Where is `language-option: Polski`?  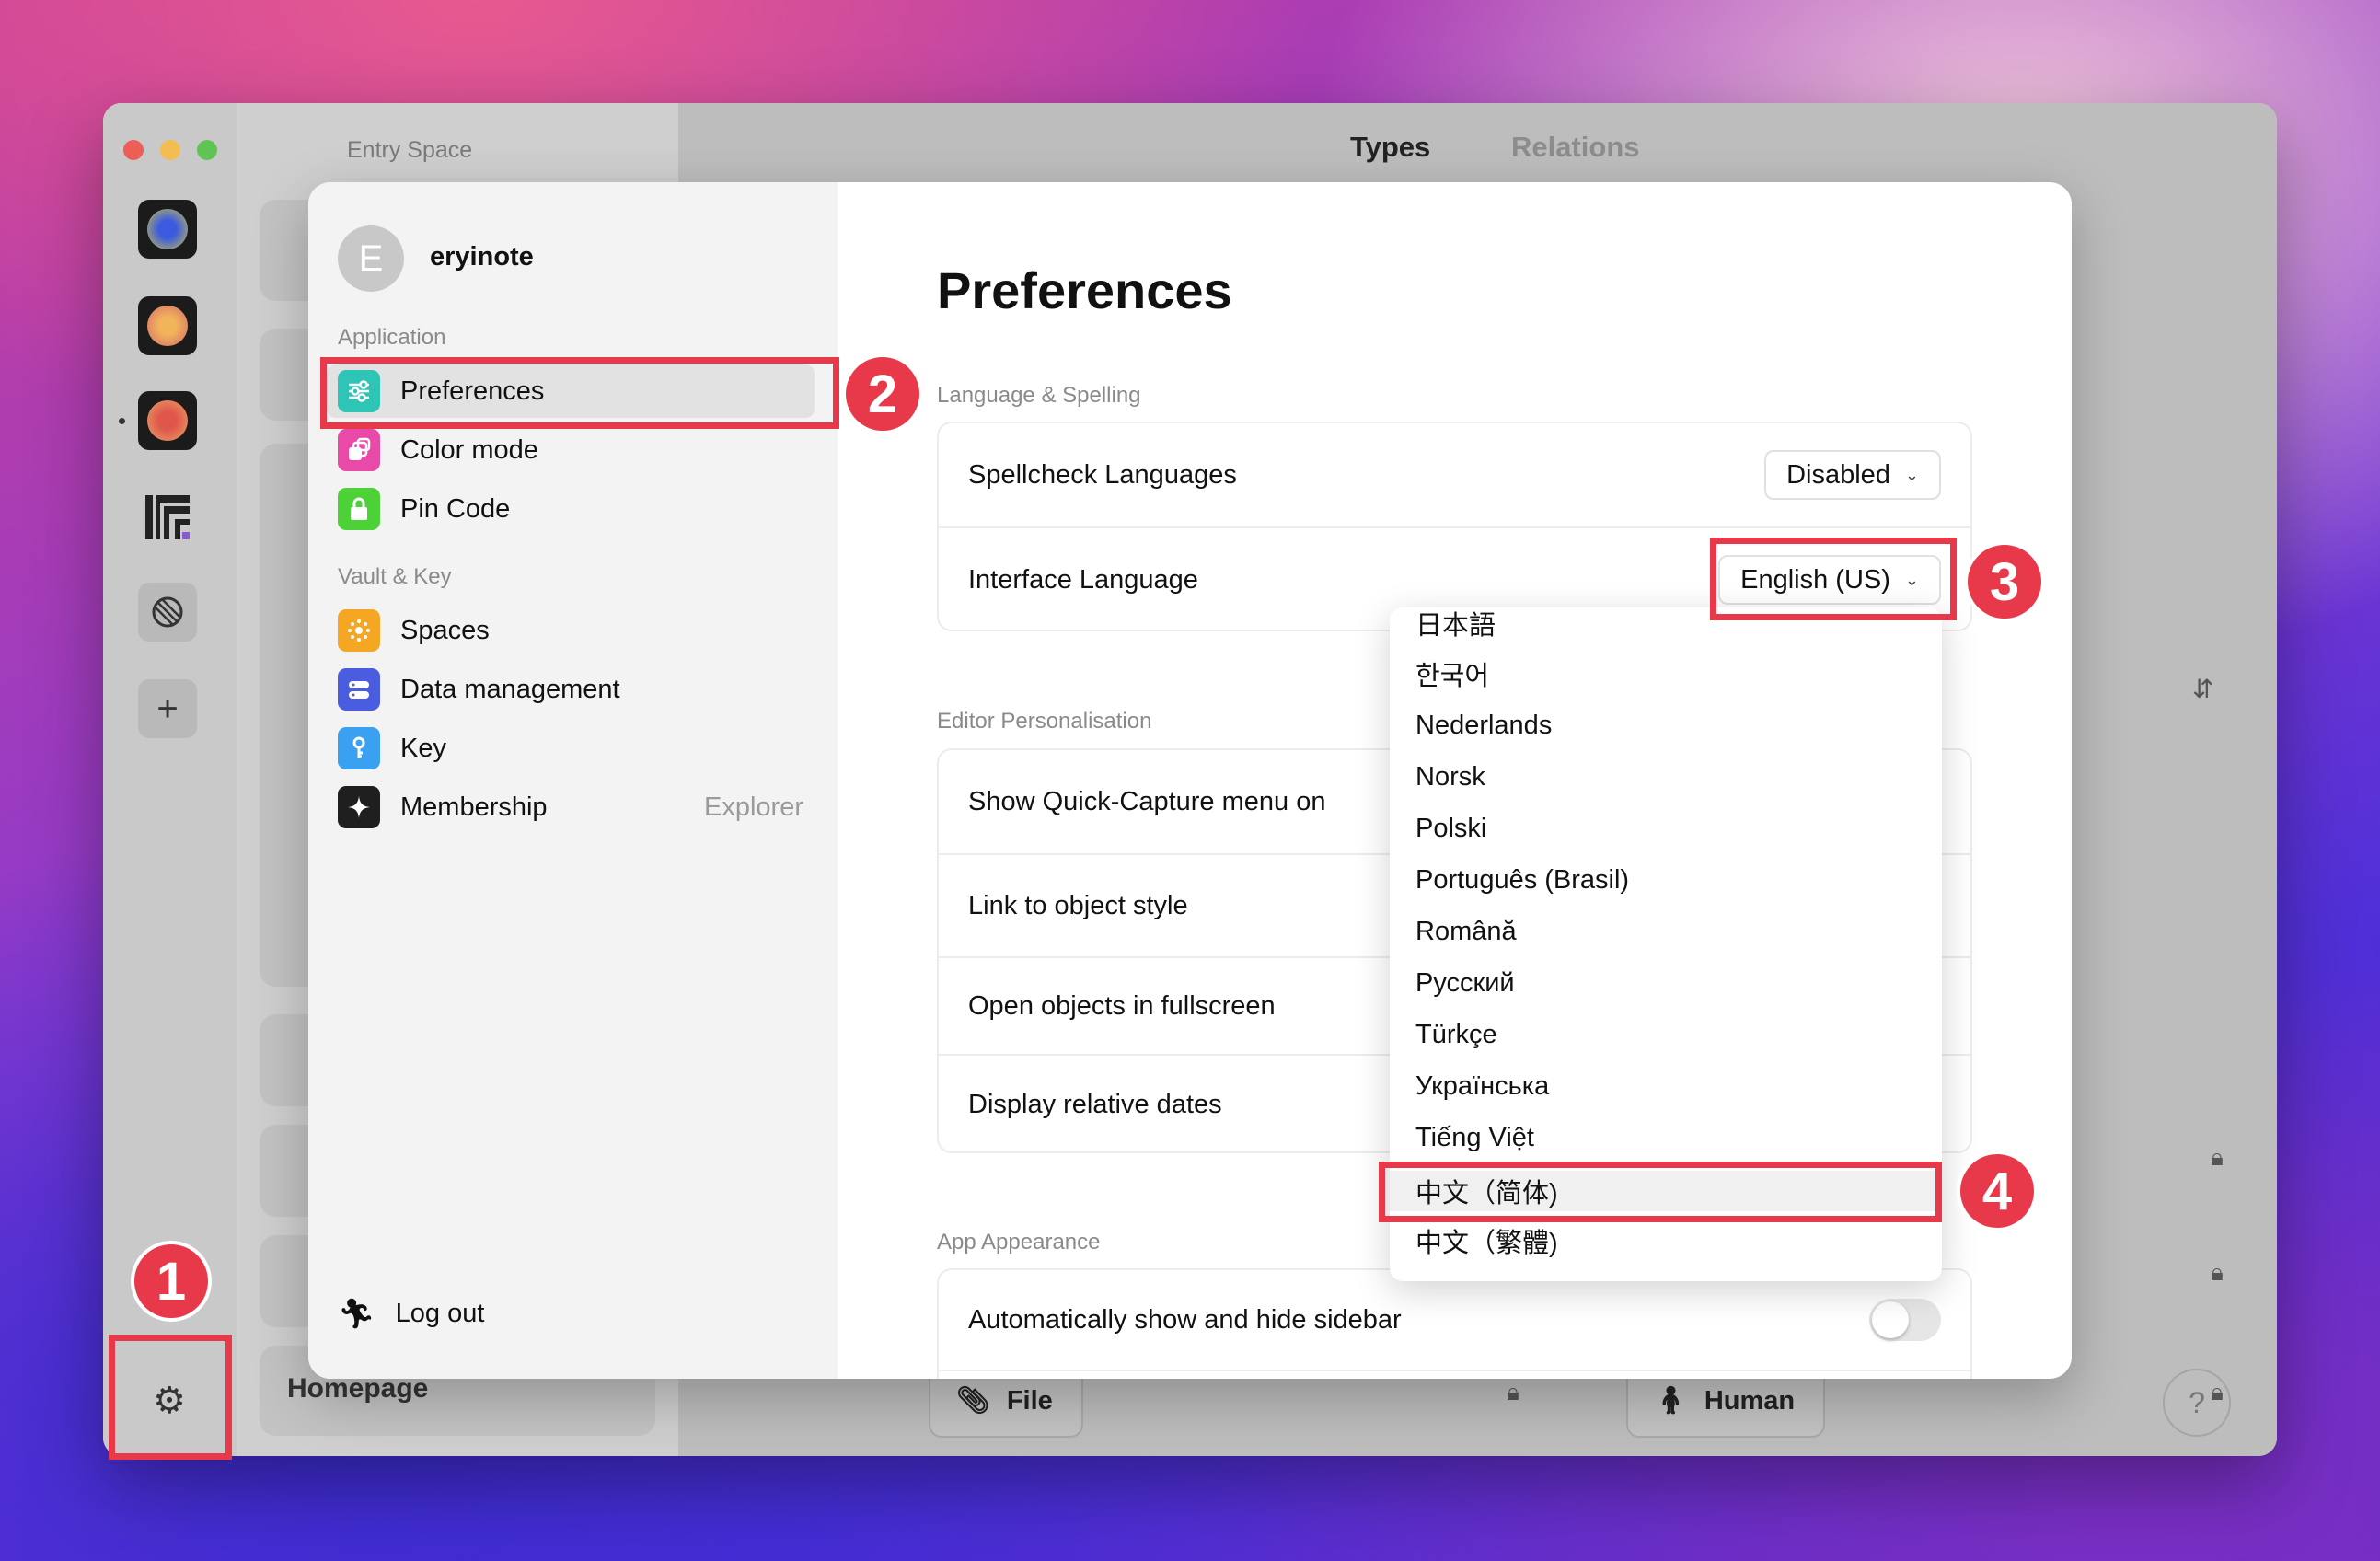 language-option: Polski is located at coordinates (1450, 829).